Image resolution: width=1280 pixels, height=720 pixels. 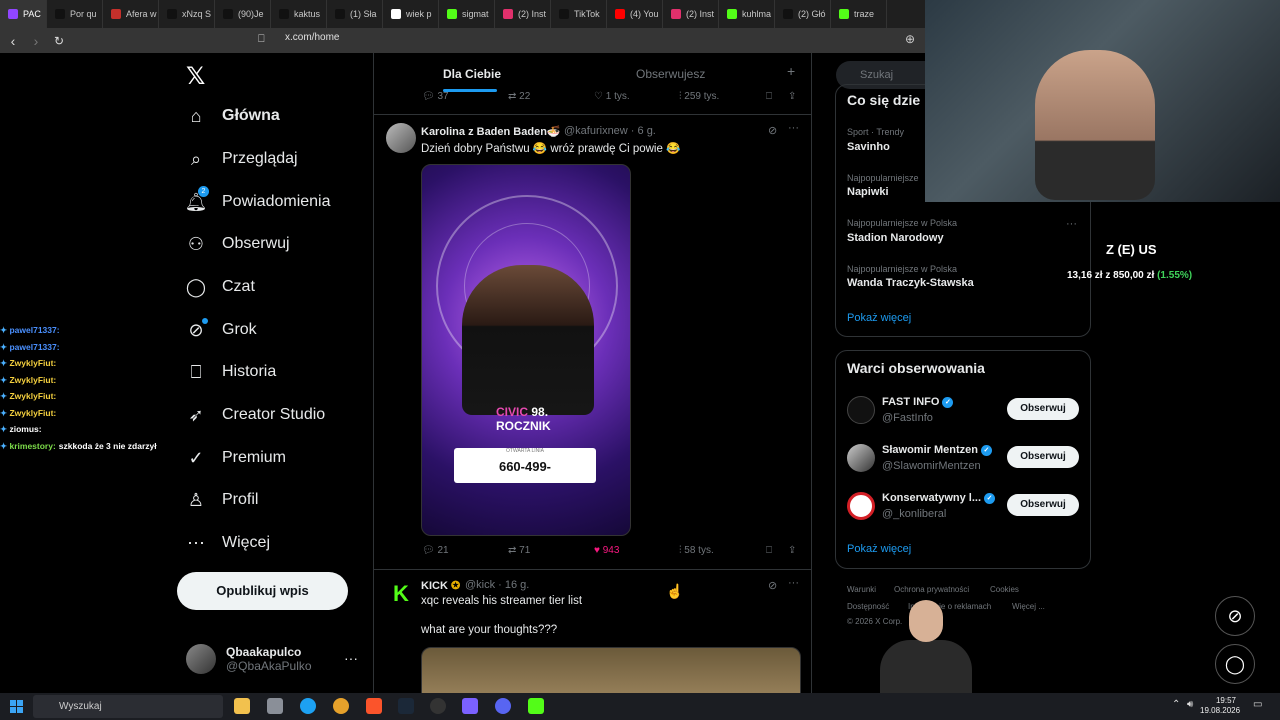 What do you see at coordinates (242, 706) in the screenshot?
I see `file-explorer-icon` at bounding box center [242, 706].